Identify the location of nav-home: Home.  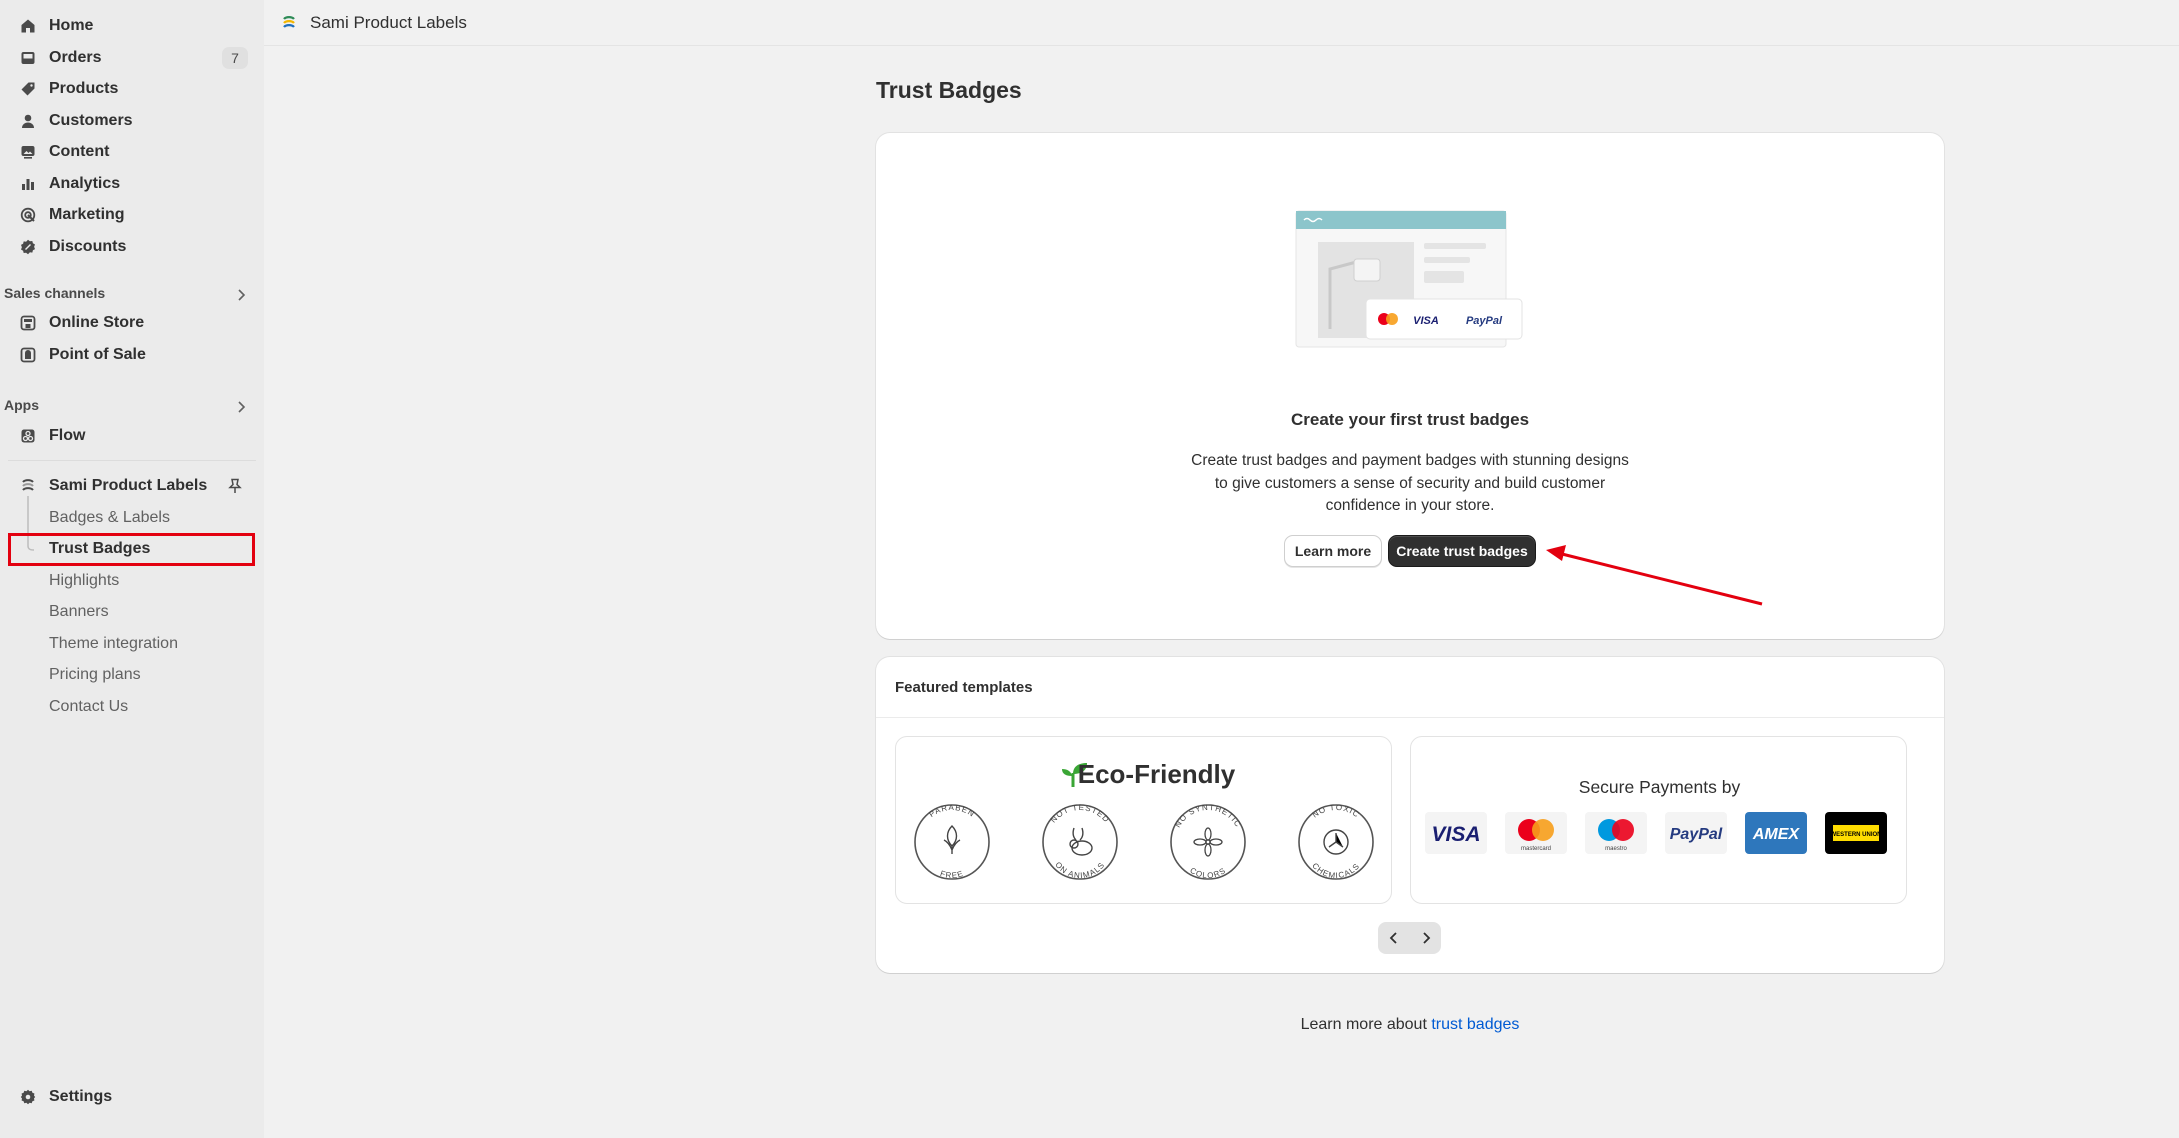
(132, 26).